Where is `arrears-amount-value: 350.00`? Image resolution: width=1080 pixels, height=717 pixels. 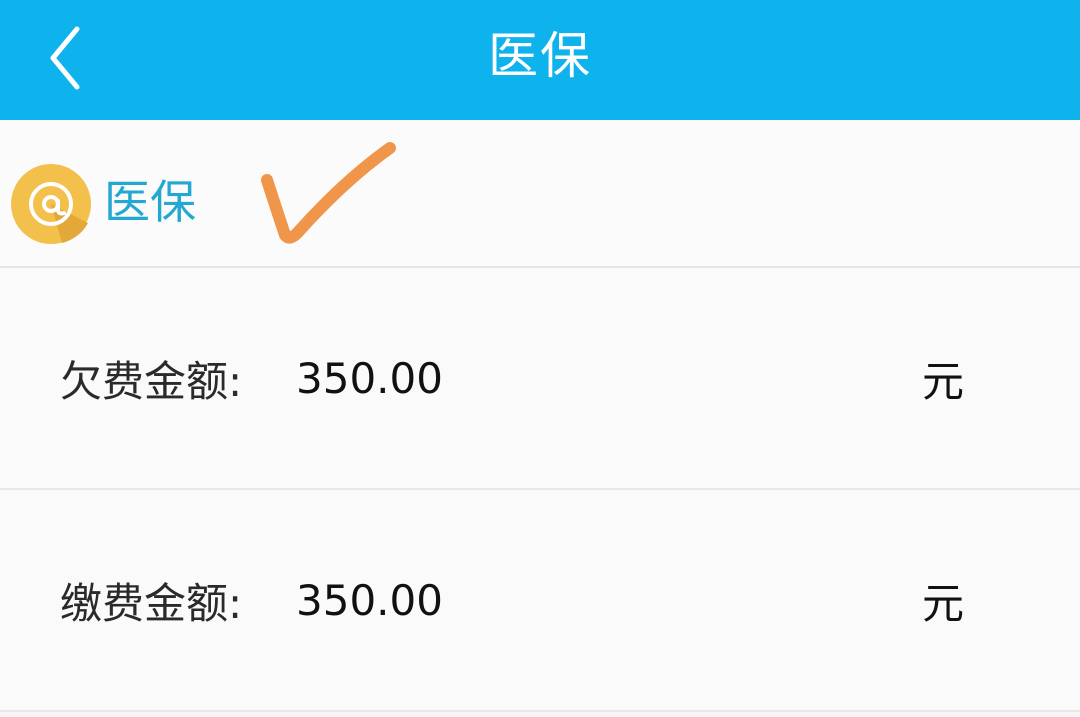 arrears-amount-value: 350.00 is located at coordinates (369, 378).